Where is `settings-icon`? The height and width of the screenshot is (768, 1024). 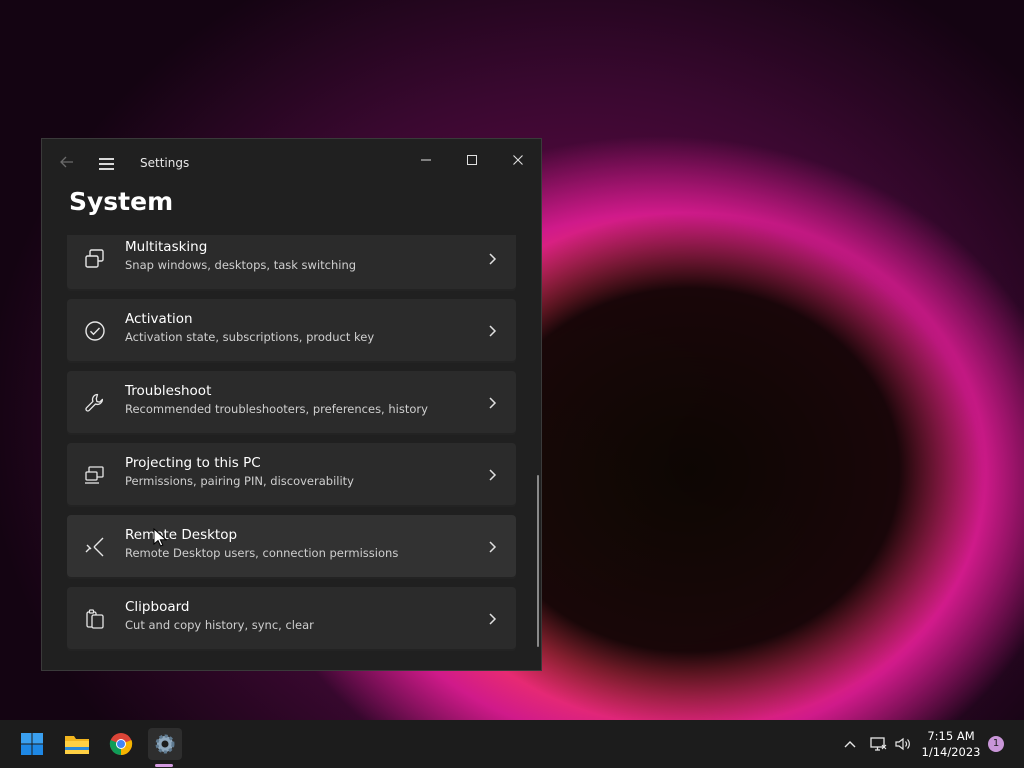
settings-icon is located at coordinates (165, 744).